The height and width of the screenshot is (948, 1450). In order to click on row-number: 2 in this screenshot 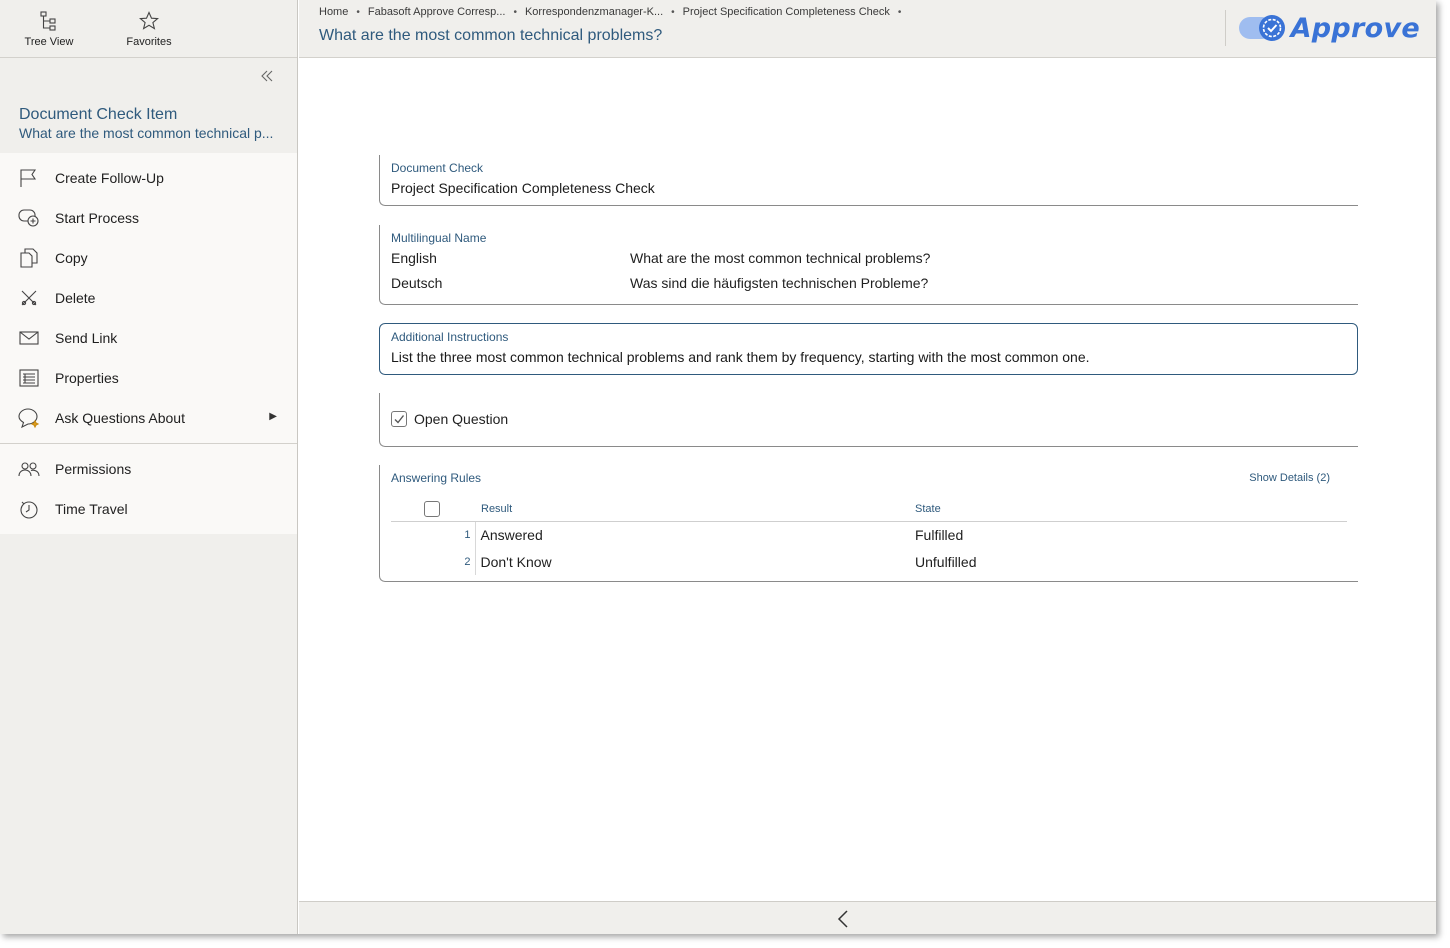, I will do `click(433, 561)`.